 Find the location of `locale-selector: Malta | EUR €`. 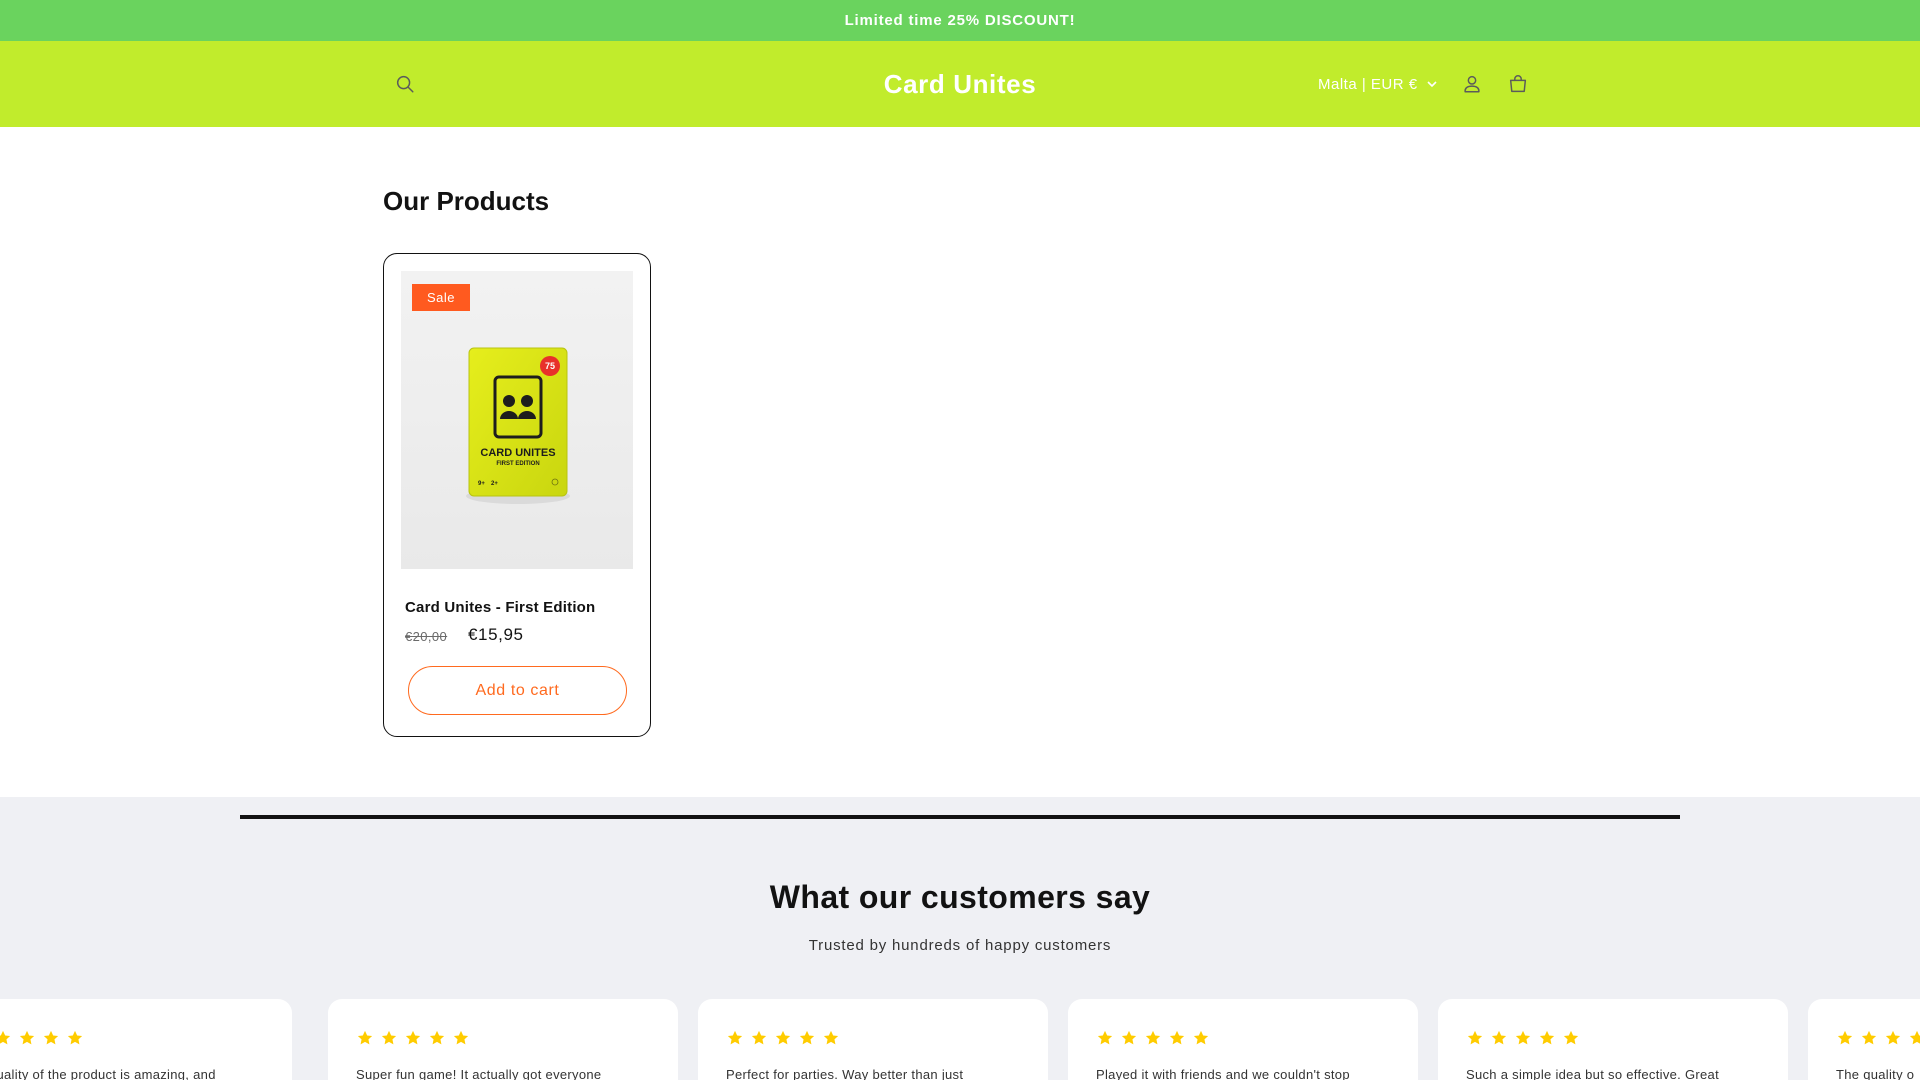

locale-selector: Malta | EUR € is located at coordinates (1378, 84).